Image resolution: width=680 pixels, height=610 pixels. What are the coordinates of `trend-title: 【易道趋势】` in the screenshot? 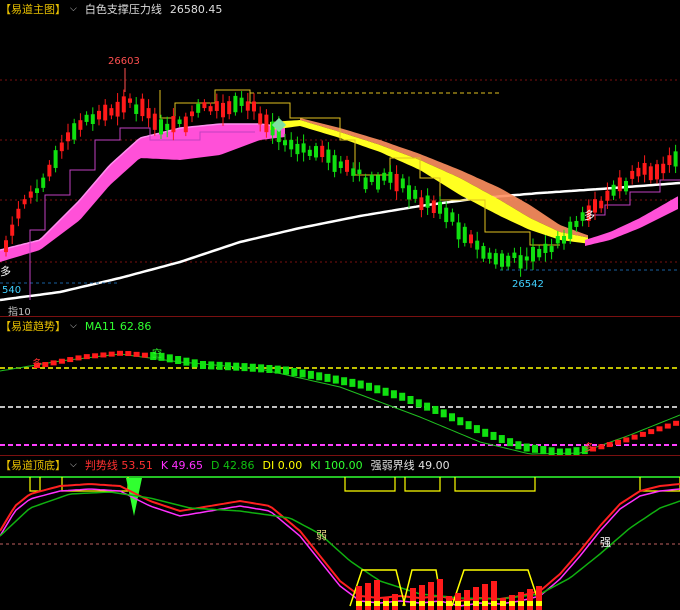 It's located at (33, 326).